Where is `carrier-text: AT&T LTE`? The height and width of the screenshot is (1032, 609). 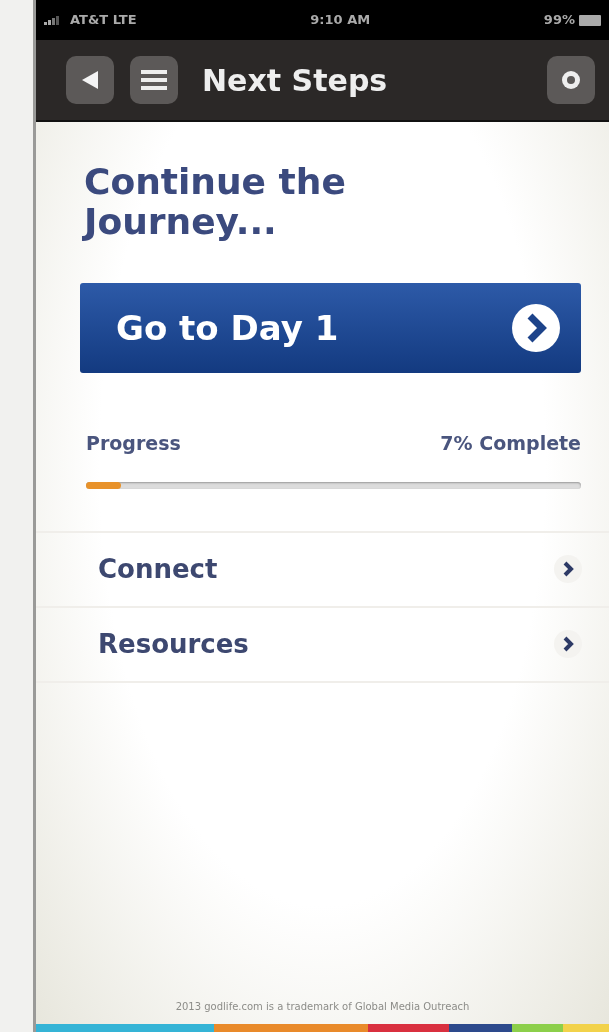
carrier-text: AT&T LTE is located at coordinates (103, 20).